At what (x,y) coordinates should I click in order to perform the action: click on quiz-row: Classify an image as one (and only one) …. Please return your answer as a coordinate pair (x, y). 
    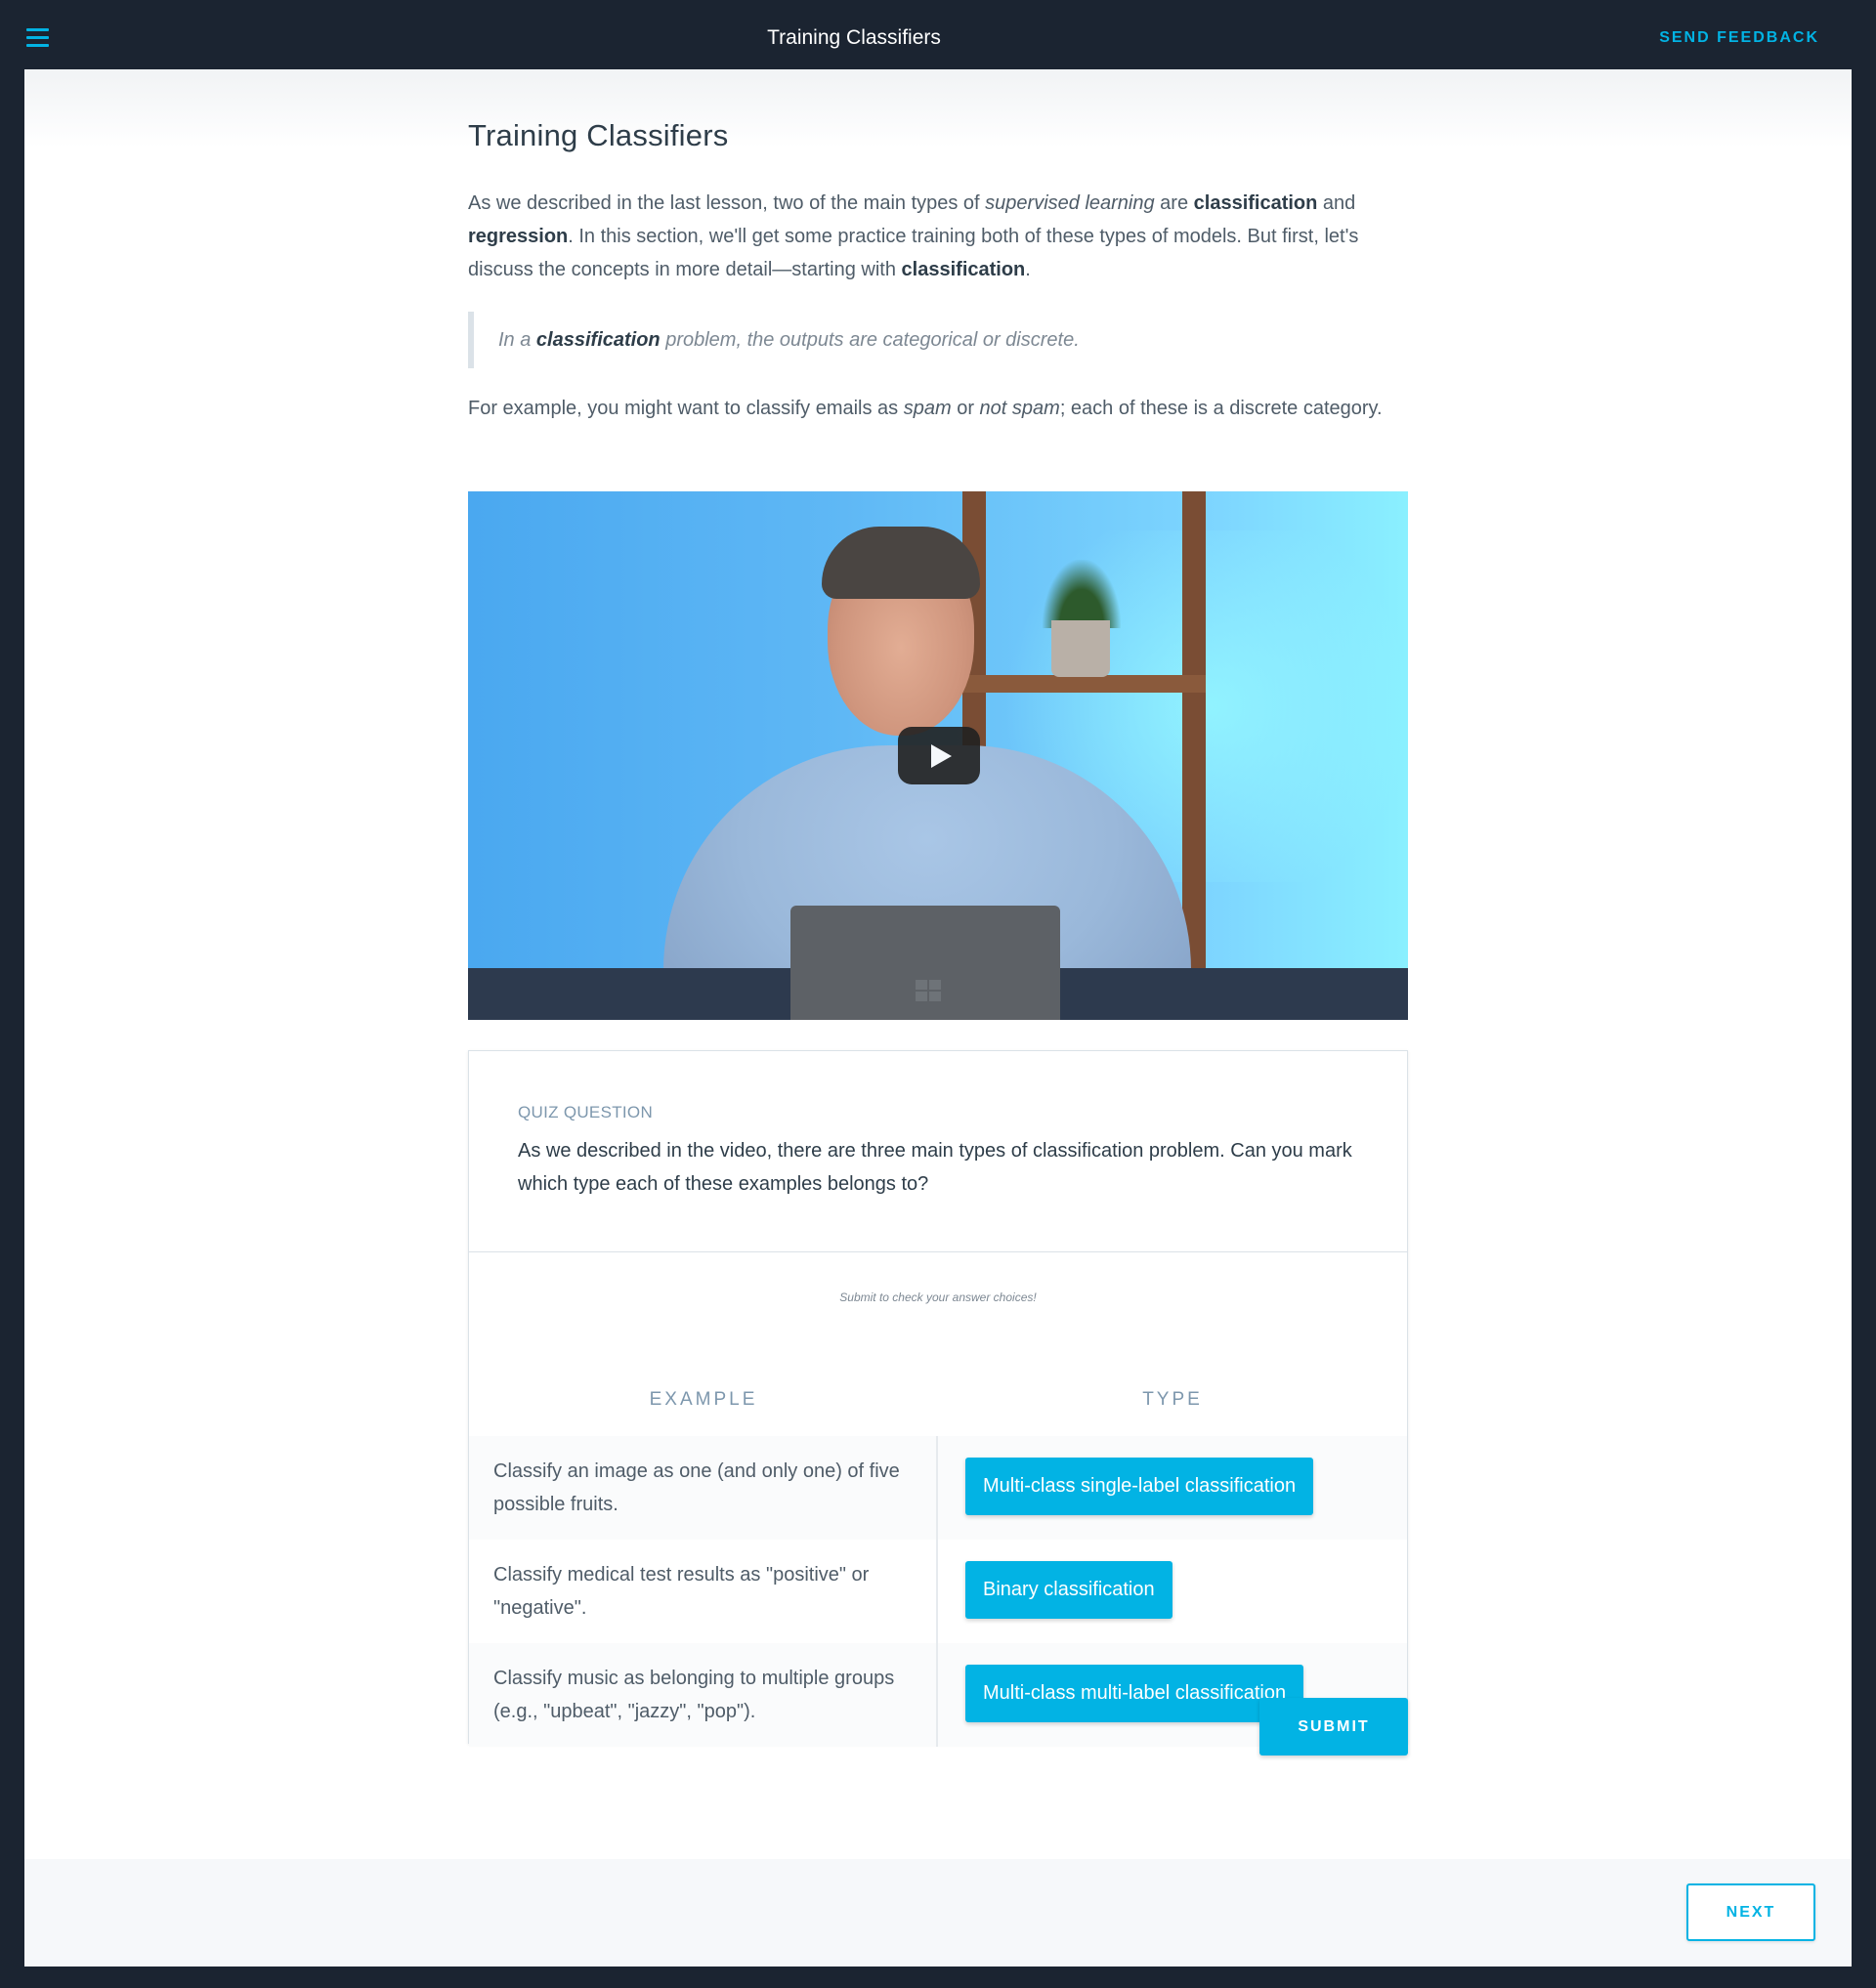
    Looking at the image, I should click on (938, 1488).